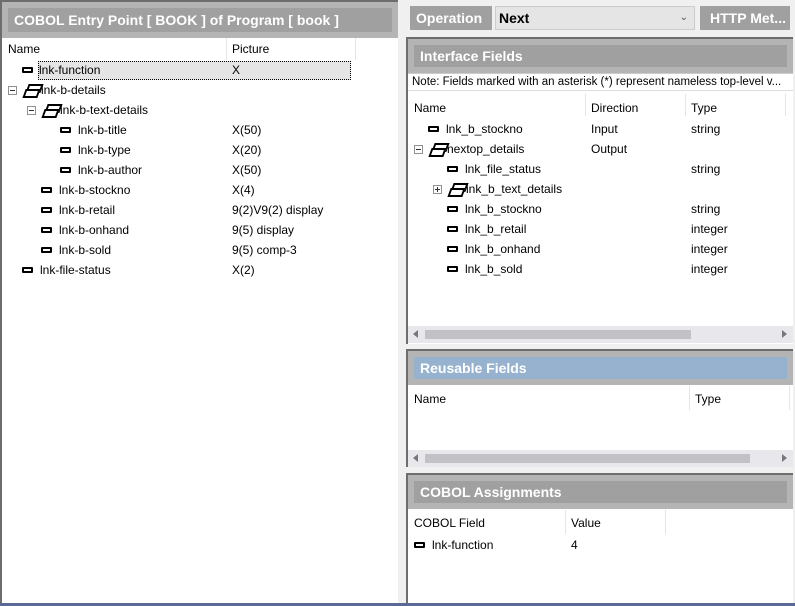  What do you see at coordinates (684, 17) in the screenshot?
I see `chevron-down-icon: ⌄` at bounding box center [684, 17].